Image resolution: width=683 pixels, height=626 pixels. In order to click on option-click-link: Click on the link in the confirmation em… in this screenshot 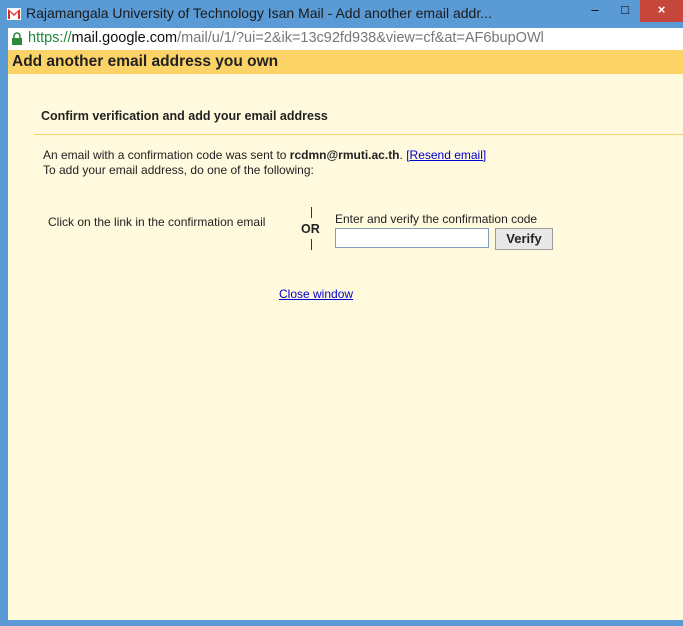, I will do `click(157, 222)`.